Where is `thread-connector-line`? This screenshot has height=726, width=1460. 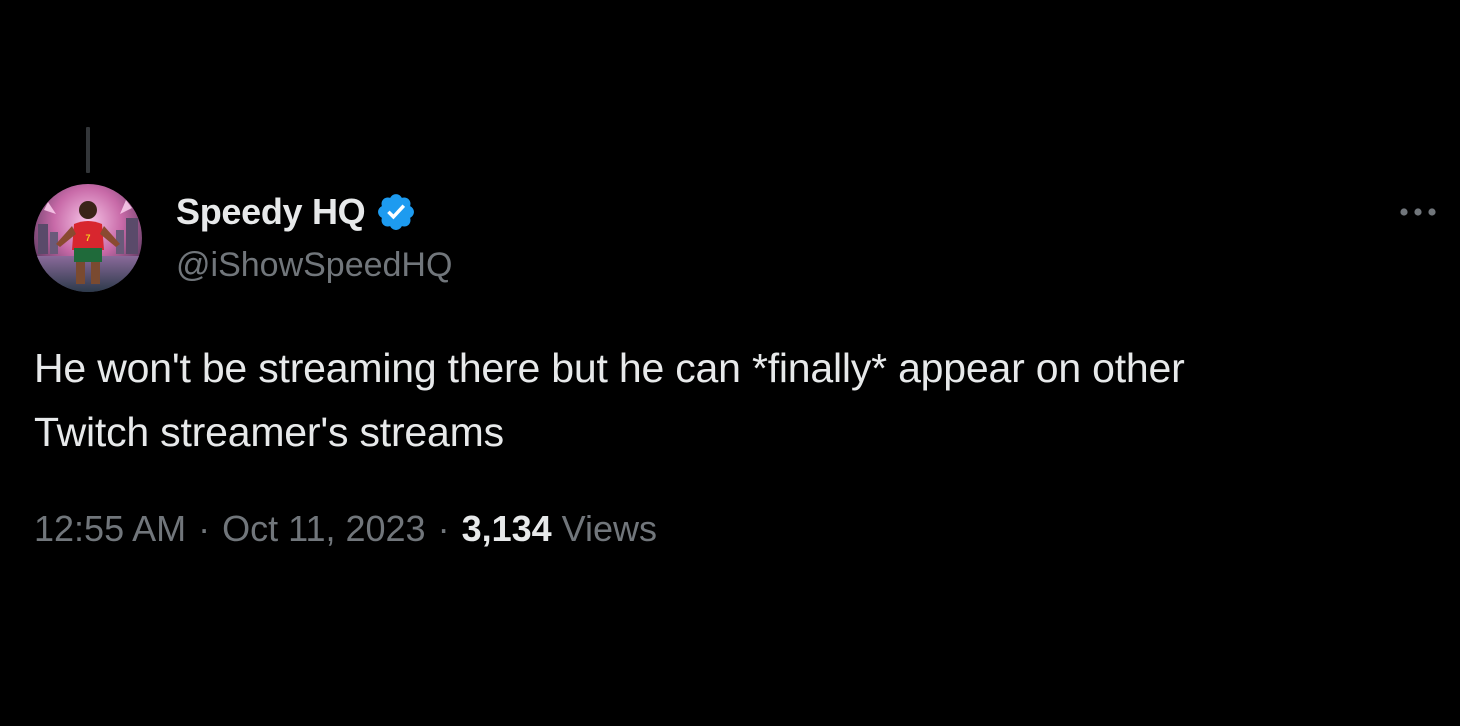 thread-connector-line is located at coordinates (88, 150).